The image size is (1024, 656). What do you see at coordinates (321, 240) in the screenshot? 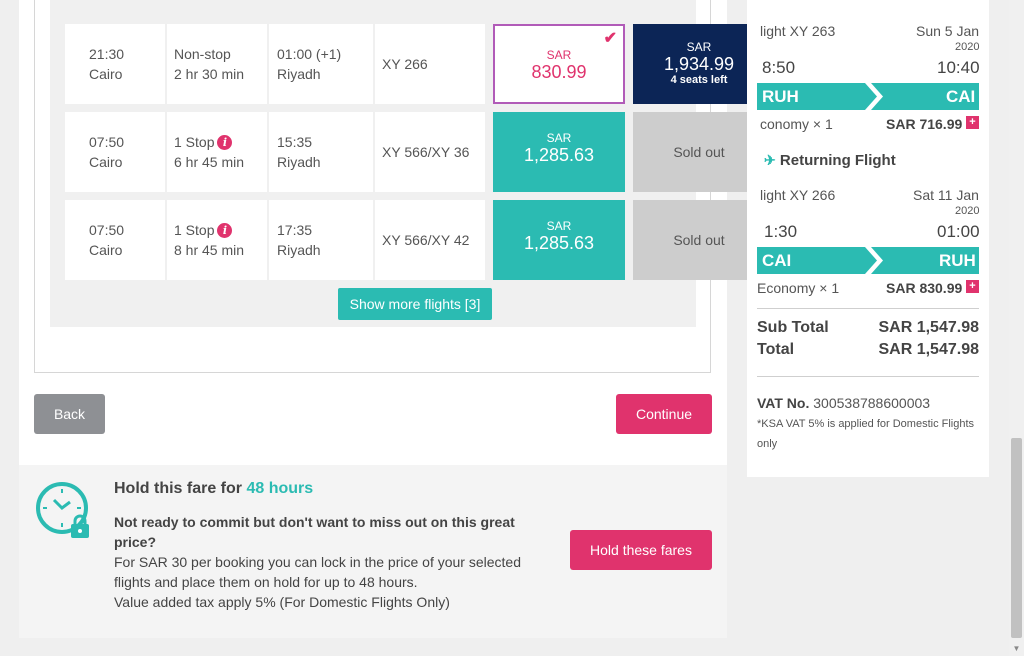
I see `arrival-cell: 17:35 Riyadh` at bounding box center [321, 240].